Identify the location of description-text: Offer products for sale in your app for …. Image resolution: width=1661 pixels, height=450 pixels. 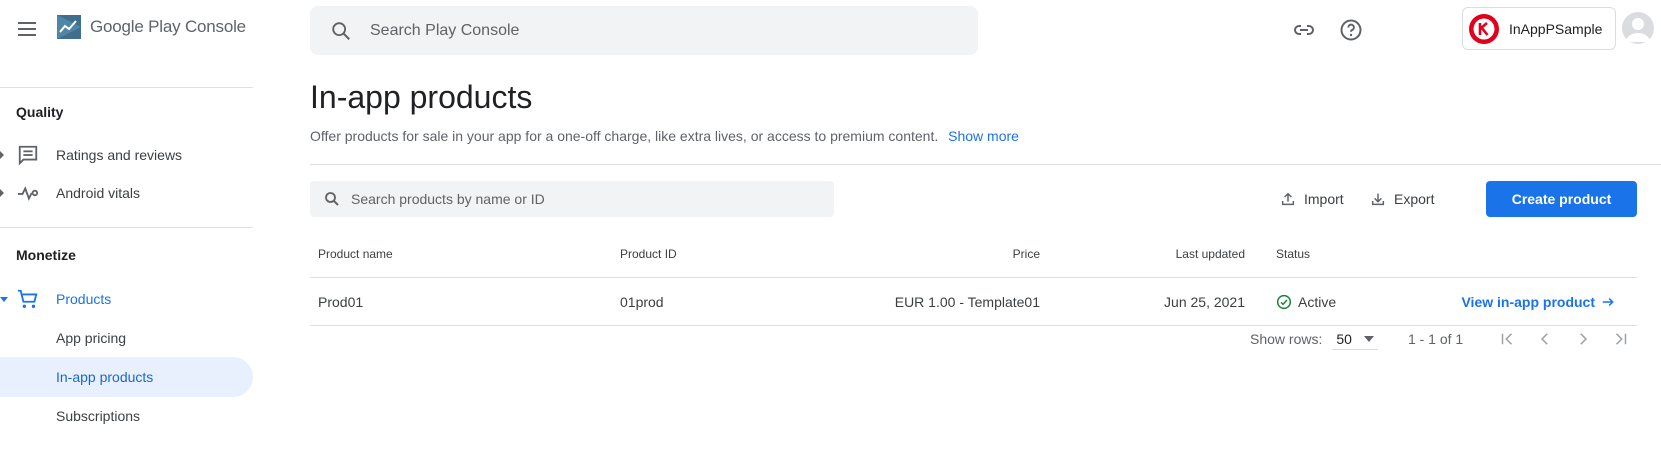
(624, 136).